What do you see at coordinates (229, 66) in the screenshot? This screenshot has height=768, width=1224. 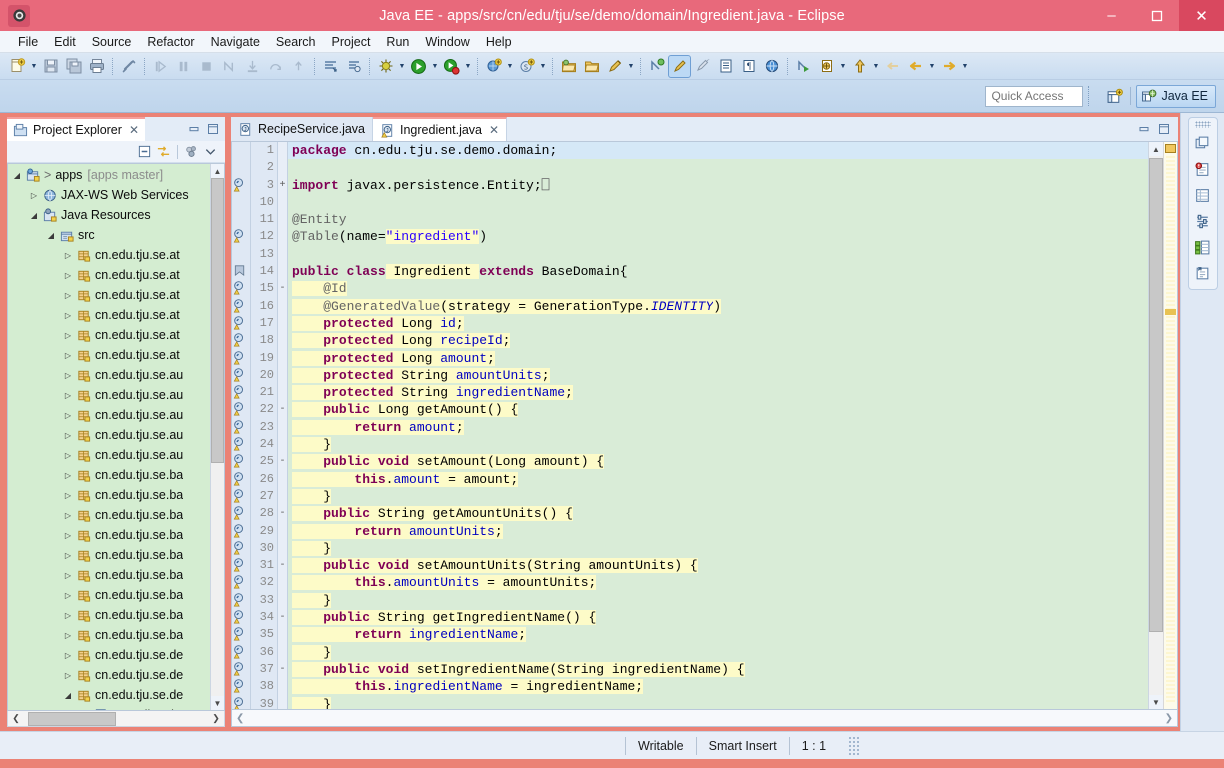 I see `disconnect-icon` at bounding box center [229, 66].